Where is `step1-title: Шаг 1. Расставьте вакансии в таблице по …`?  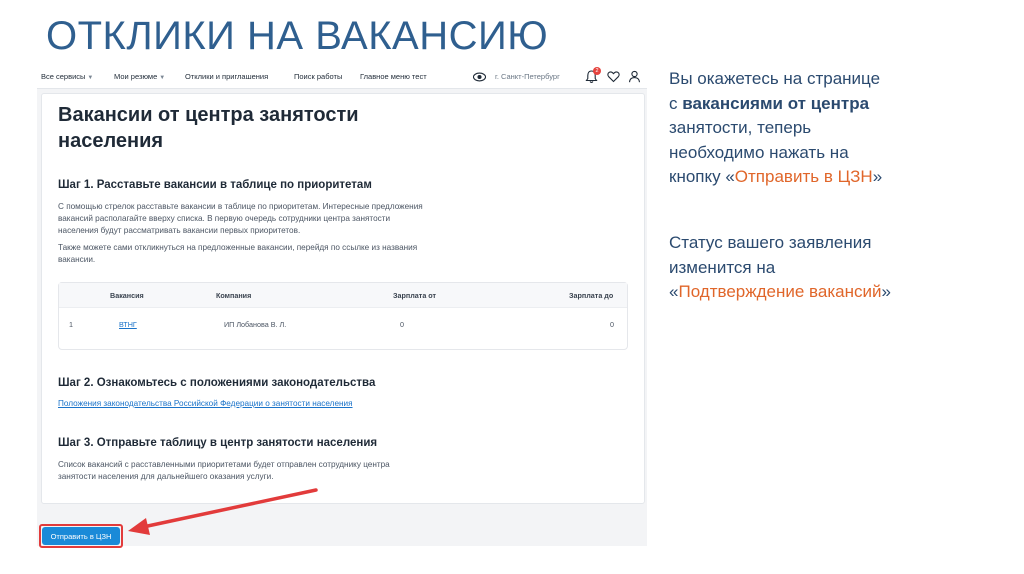 step1-title: Шаг 1. Расставьте вакансии в таблице по … is located at coordinates (215, 185).